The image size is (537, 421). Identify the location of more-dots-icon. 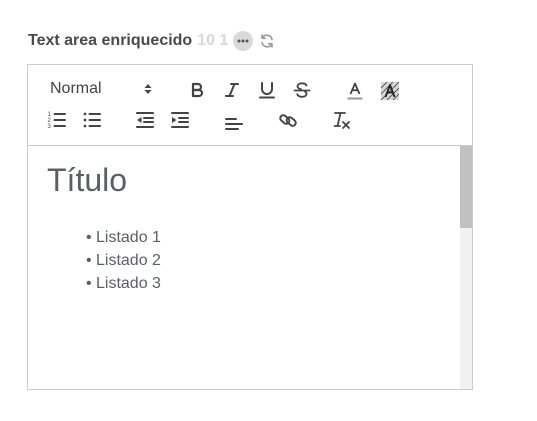
(243, 41).